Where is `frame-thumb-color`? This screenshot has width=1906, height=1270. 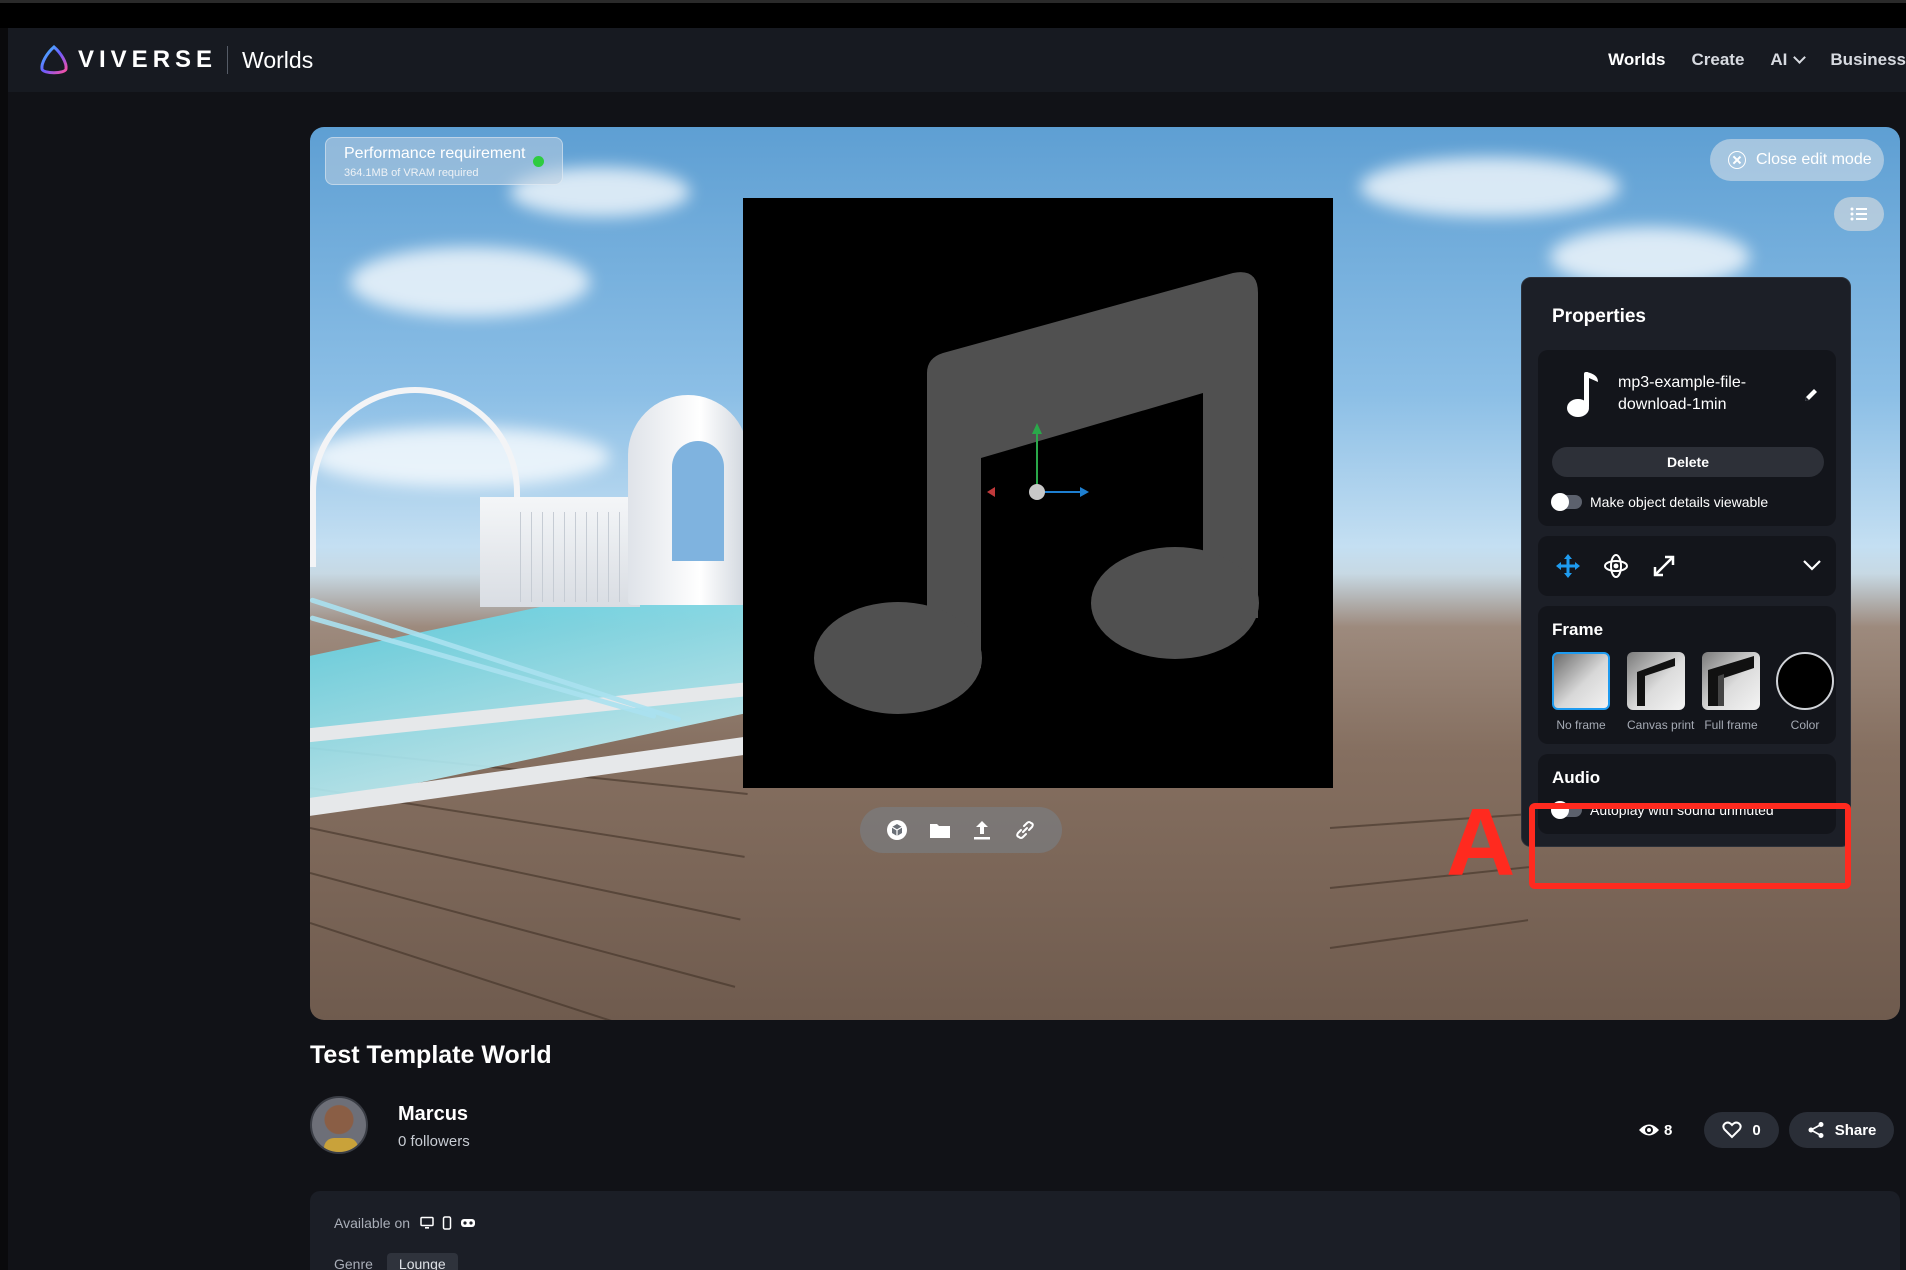 frame-thumb-color is located at coordinates (1805, 681).